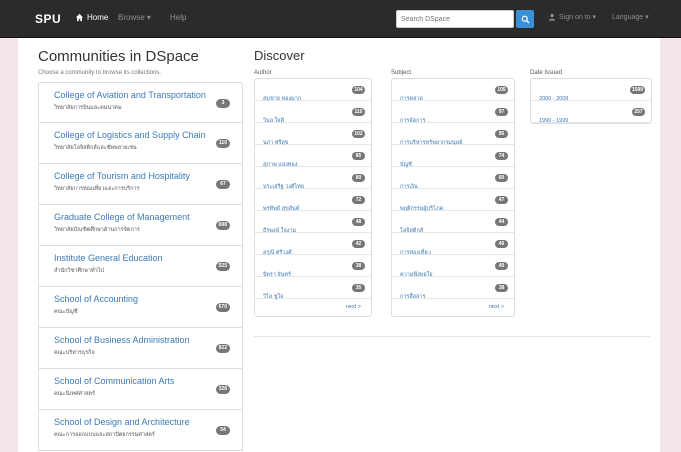 The image size is (681, 452). Describe the element at coordinates (104, 435) in the screenshot. I see `community-thai-name: คณะการออกแบบและสถาปัตยกรรมศาสตร์` at that location.